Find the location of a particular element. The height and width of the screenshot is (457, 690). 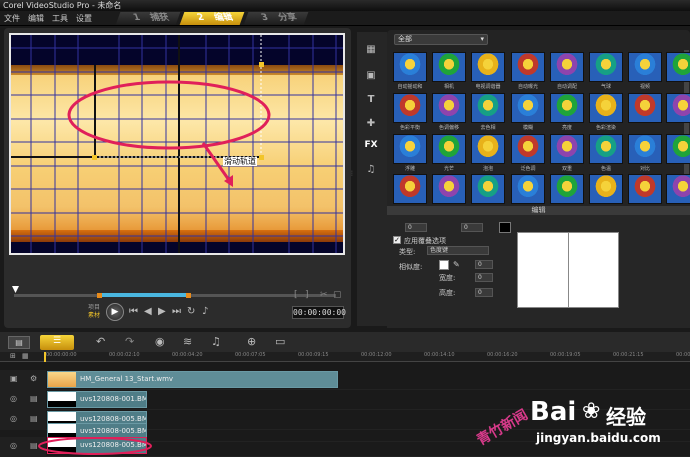

subtitle-editor-icon: ▭ is located at coordinates (280, 341).